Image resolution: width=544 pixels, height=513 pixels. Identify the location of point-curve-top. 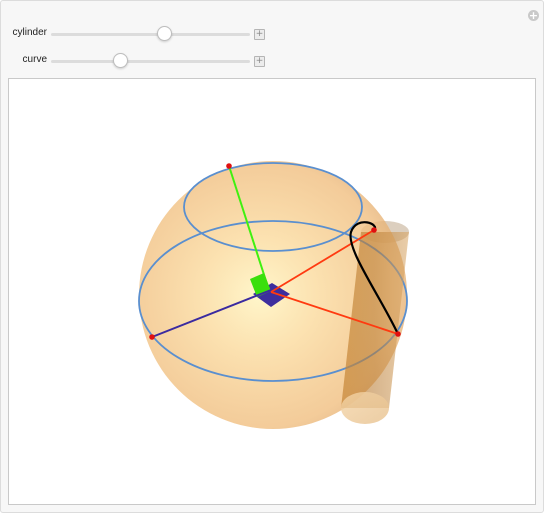
(374, 230).